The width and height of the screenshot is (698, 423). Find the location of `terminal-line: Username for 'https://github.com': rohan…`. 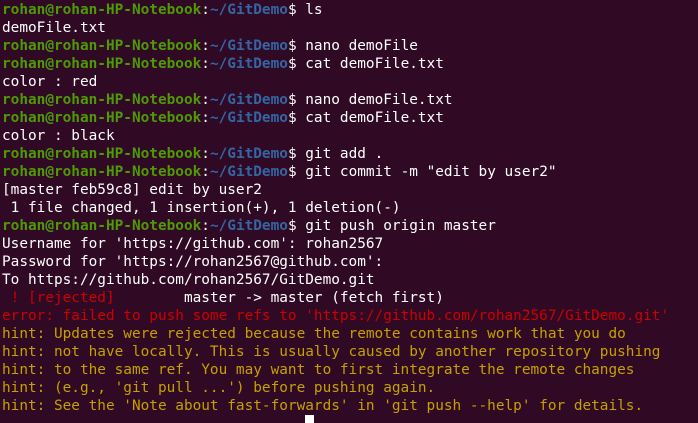

terminal-line: Username for 'https://github.com': rohan… is located at coordinates (350, 244).